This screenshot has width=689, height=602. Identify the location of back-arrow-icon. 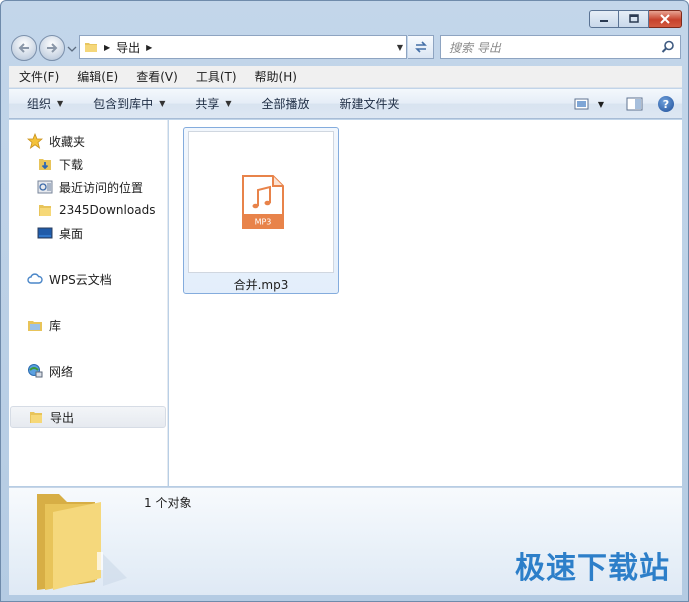
(23, 48).